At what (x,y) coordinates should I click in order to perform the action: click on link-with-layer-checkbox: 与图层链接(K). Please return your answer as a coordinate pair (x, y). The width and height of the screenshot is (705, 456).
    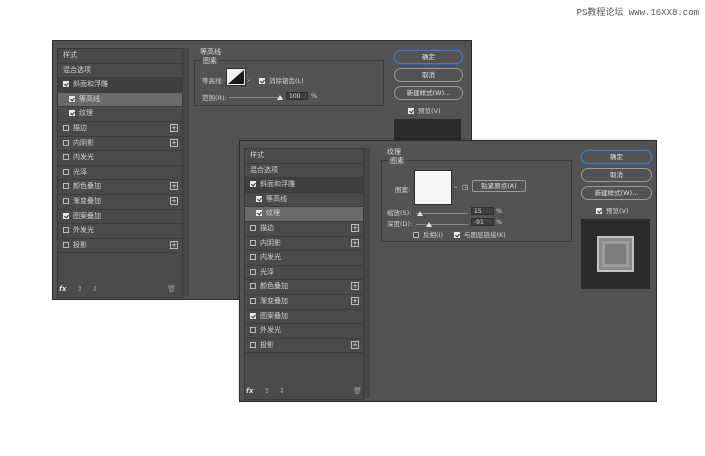
    Looking at the image, I should click on (480, 234).